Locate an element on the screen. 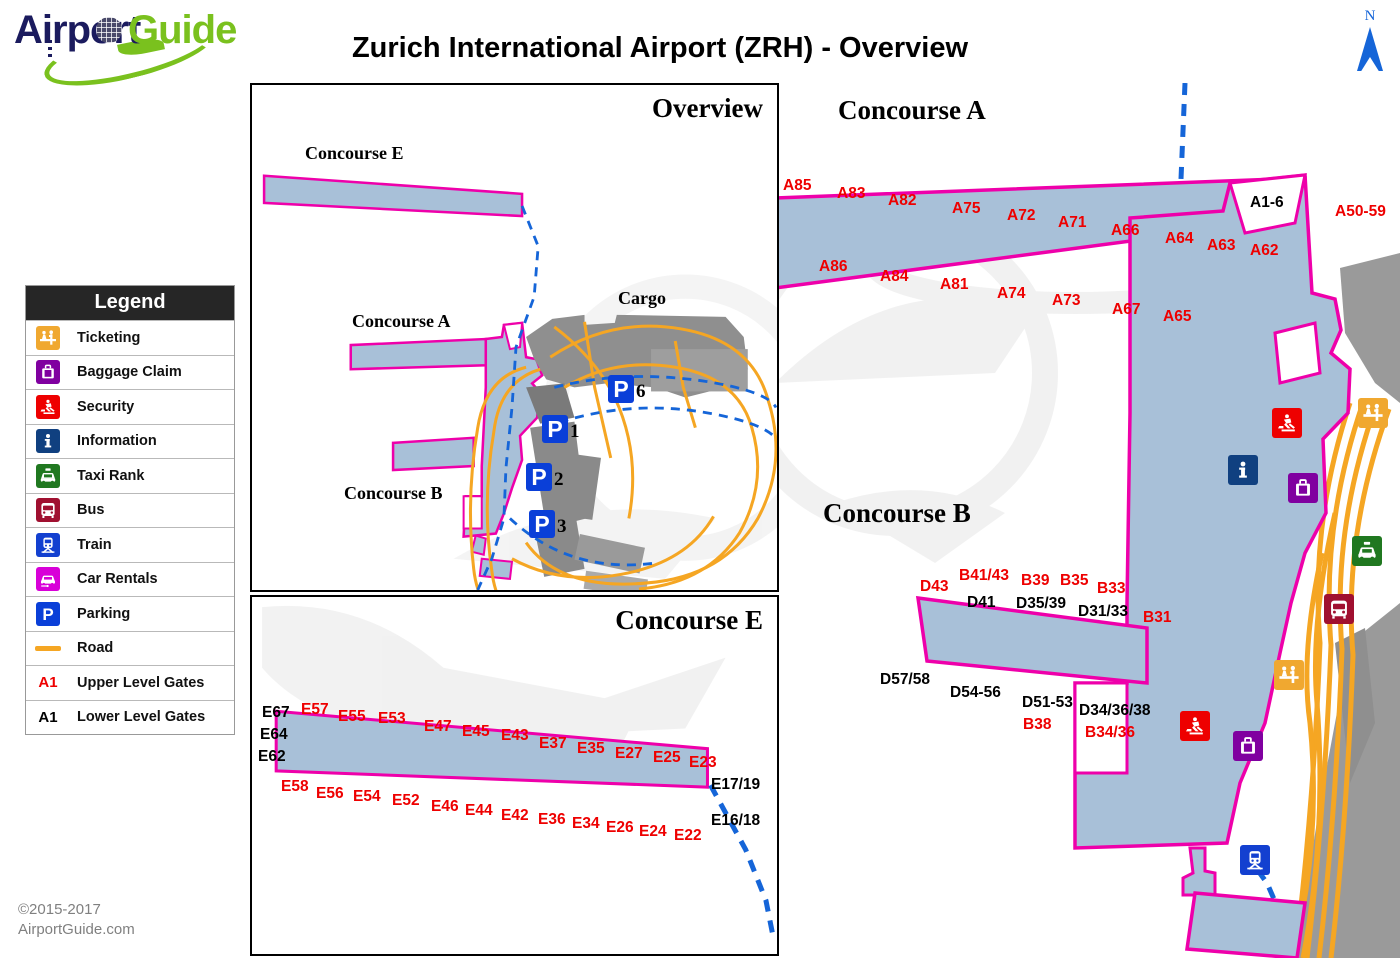 This screenshot has width=1400, height=958. legend-item-taxi-rank: Taxi Rank is located at coordinates (130, 475).